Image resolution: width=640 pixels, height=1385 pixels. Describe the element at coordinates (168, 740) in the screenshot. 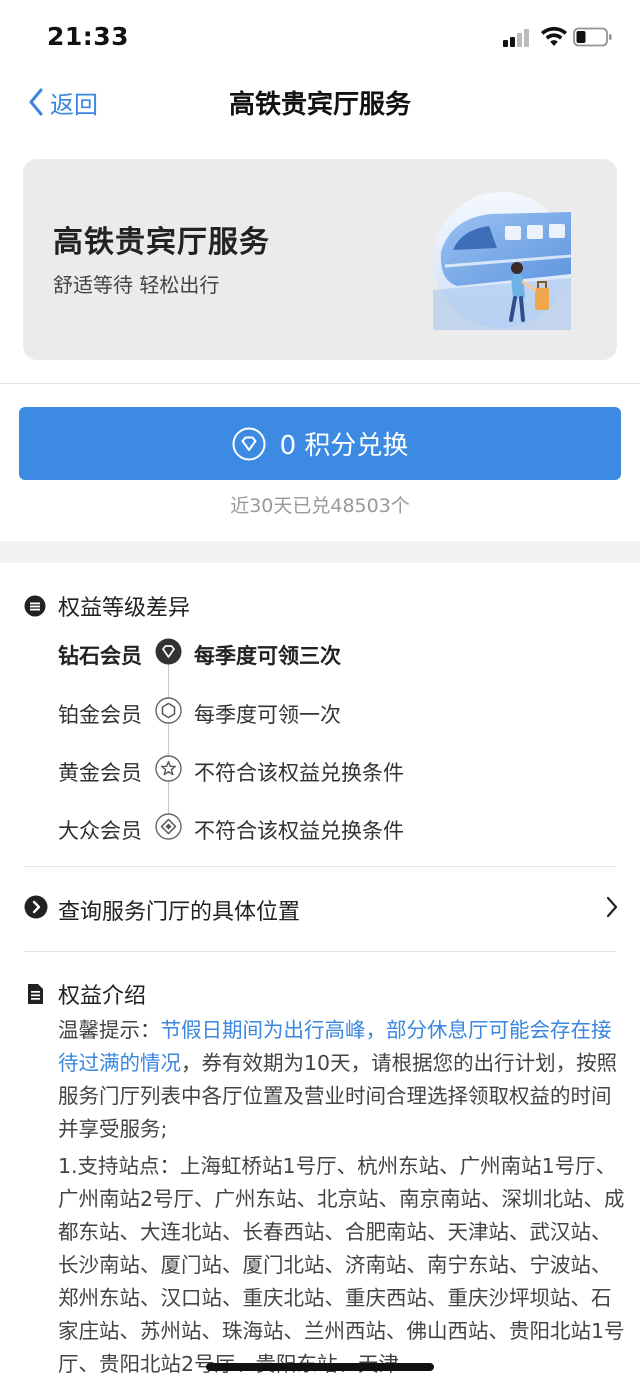

I see `tier-connector` at that location.